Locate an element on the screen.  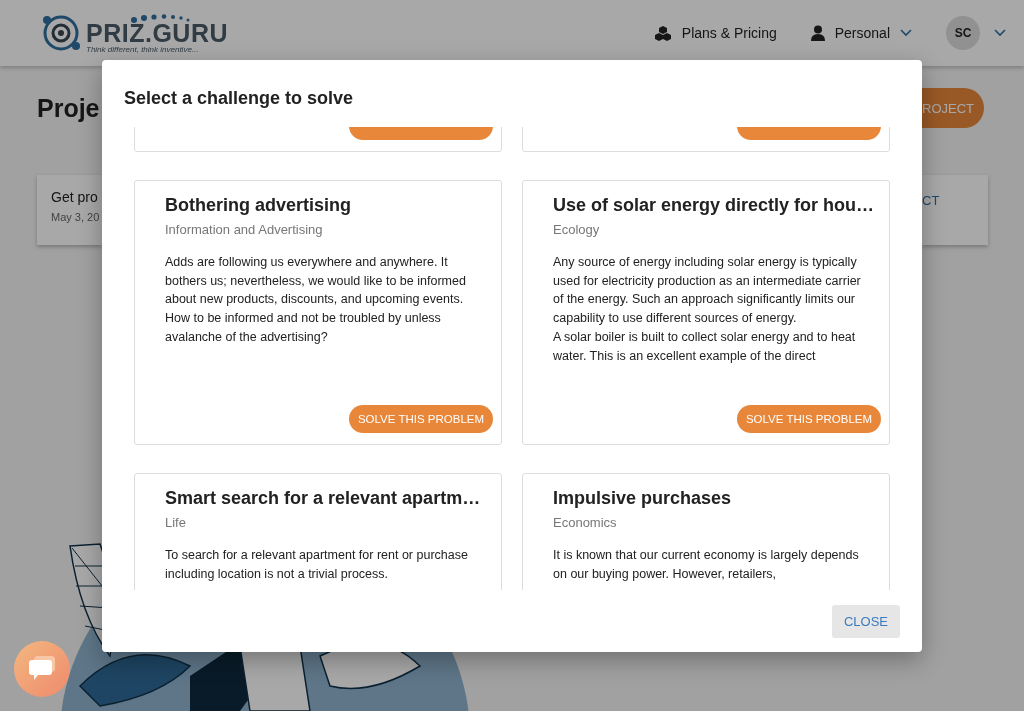
challenge-title: Bothering advertising is located at coordinates (259, 205).